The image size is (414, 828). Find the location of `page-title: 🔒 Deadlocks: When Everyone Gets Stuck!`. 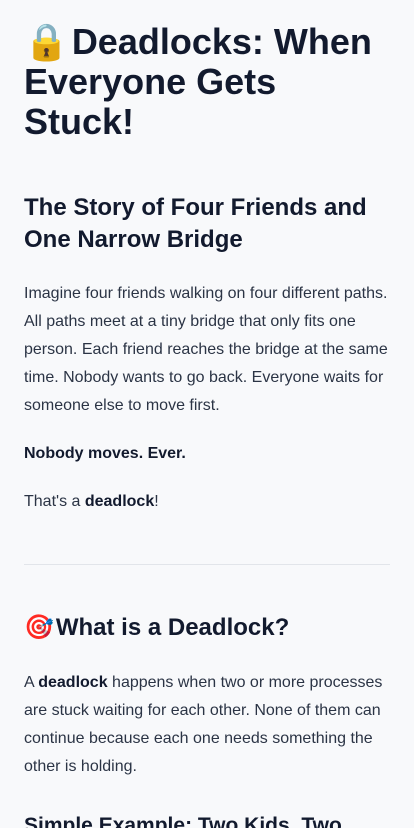

page-title: 🔒 Deadlocks: When Everyone Gets Stuck! is located at coordinates (209, 82).